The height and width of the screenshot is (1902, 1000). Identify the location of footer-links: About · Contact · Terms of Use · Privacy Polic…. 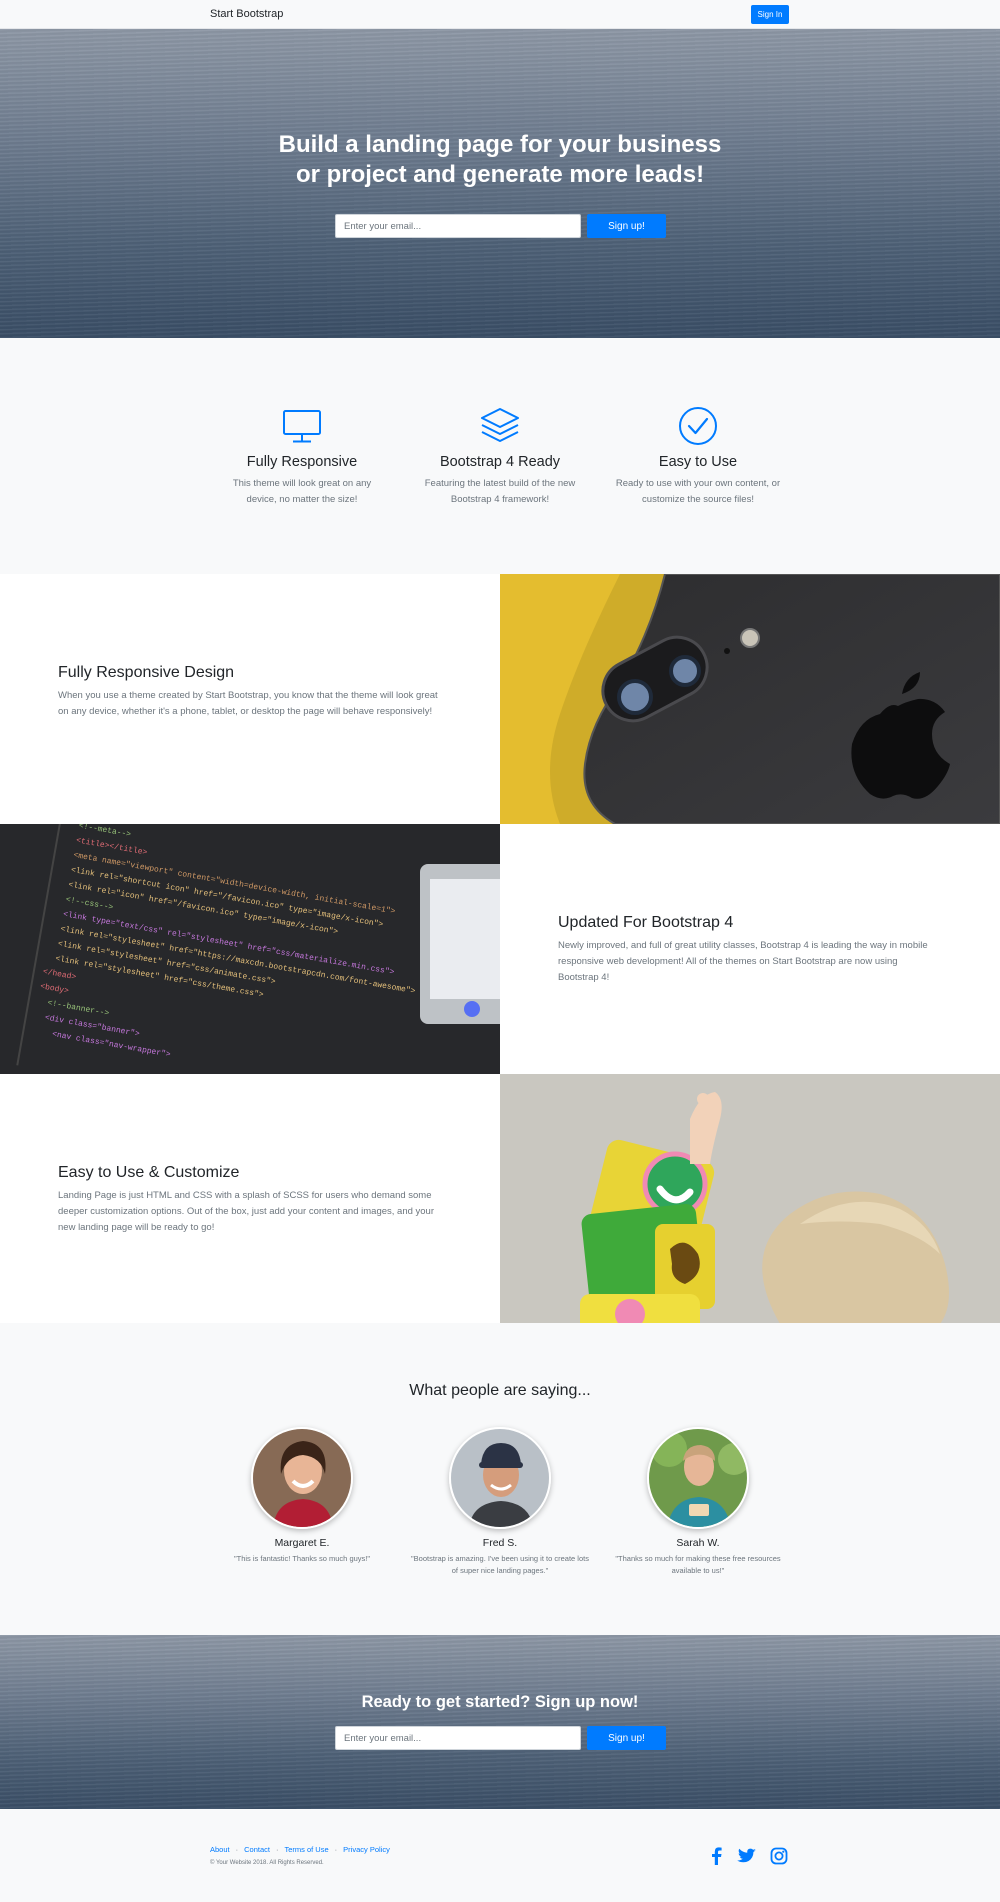
(300, 1849).